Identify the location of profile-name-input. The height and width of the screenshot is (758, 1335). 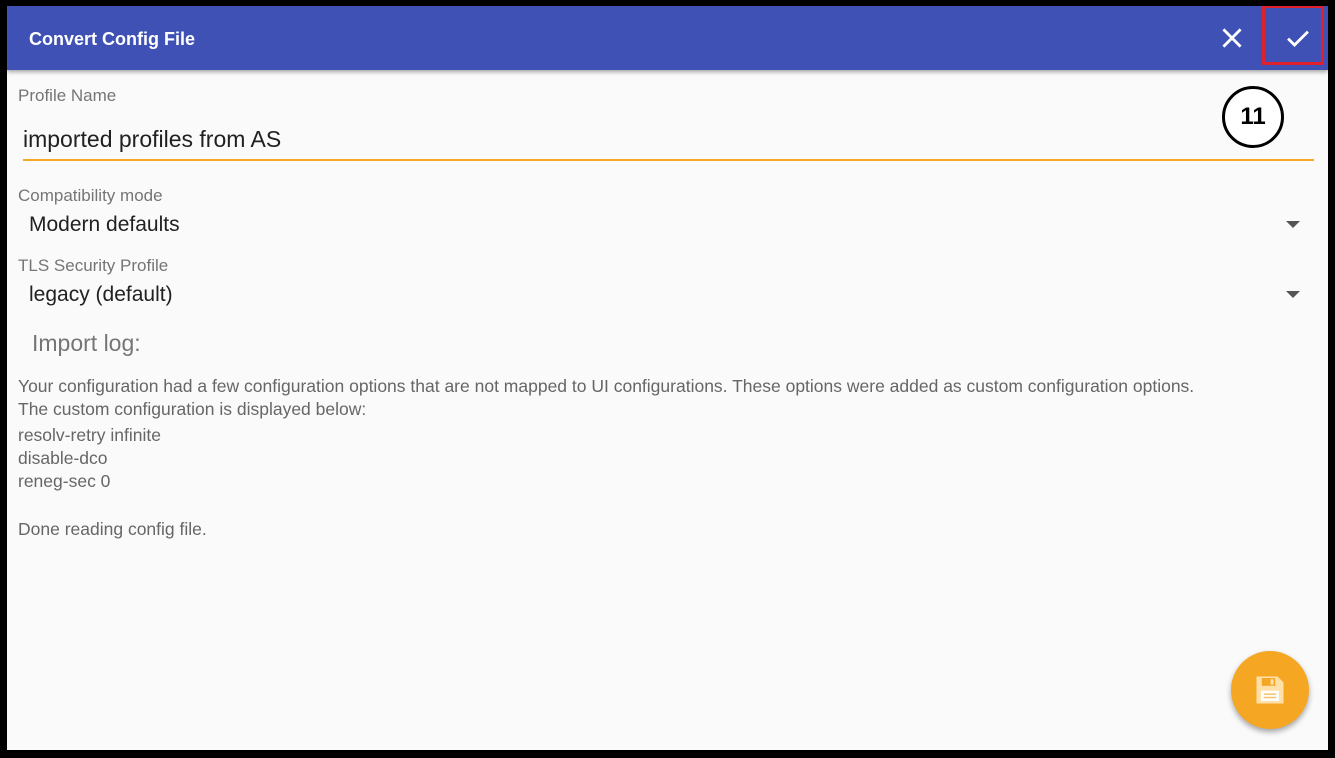
(668, 140).